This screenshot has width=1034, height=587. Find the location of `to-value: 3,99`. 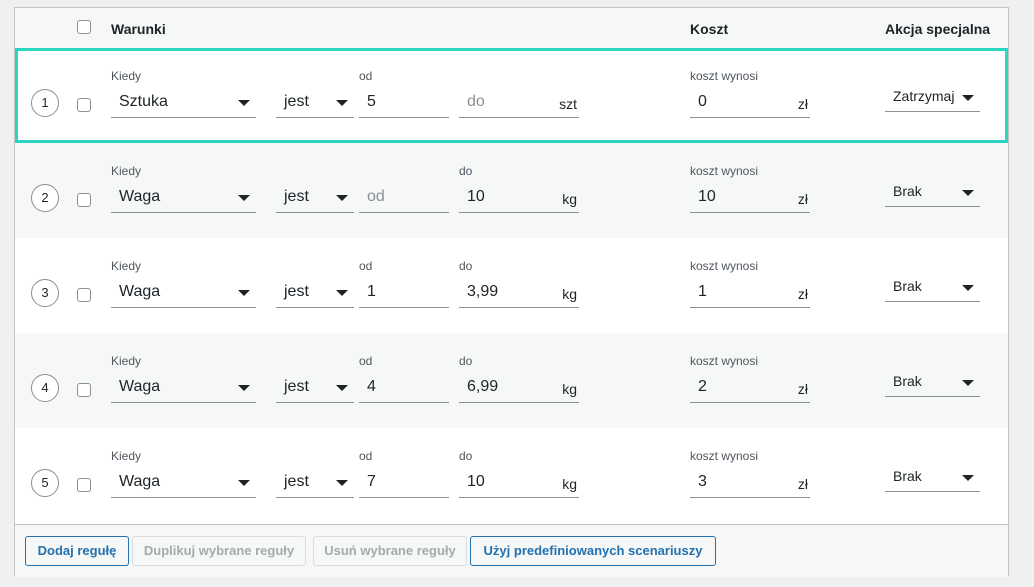

to-value: 3,99 is located at coordinates (483, 291).